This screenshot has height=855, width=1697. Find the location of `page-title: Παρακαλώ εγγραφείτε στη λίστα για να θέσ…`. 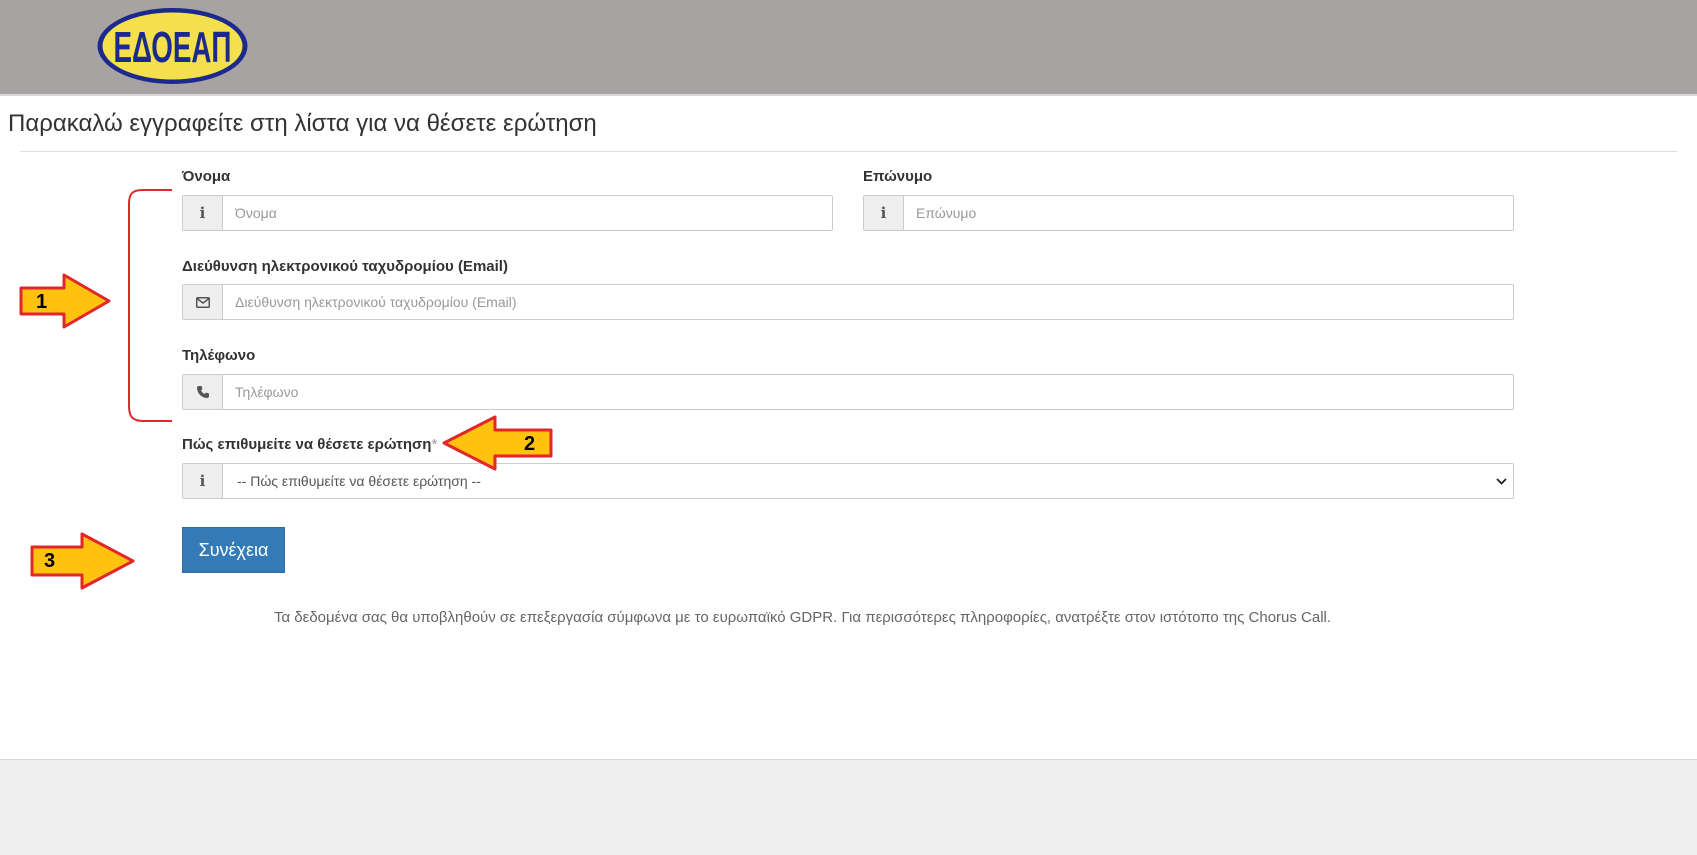

page-title: Παρακαλώ εγγραφείτε στη λίστα για να θέσ… is located at coordinates (302, 123).